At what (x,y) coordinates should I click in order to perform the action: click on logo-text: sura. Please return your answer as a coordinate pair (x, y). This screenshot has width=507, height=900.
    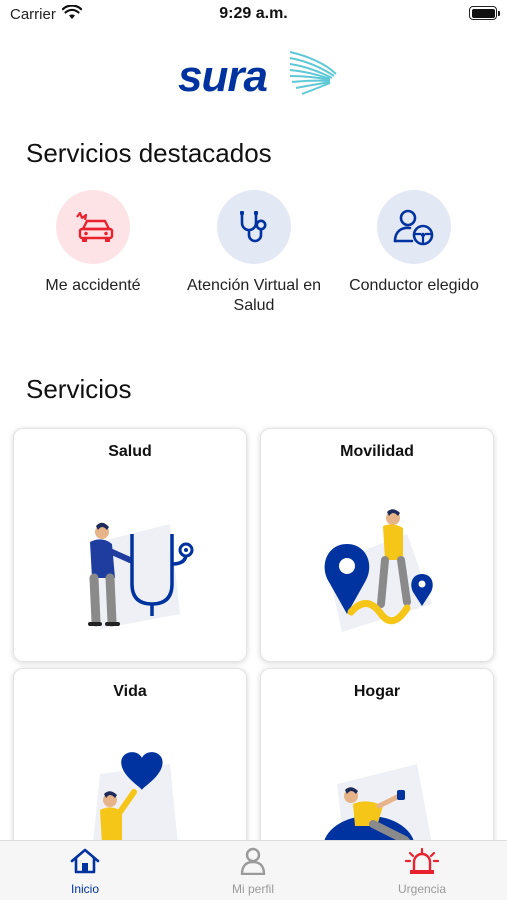
    Looking at the image, I should click on (223, 76).